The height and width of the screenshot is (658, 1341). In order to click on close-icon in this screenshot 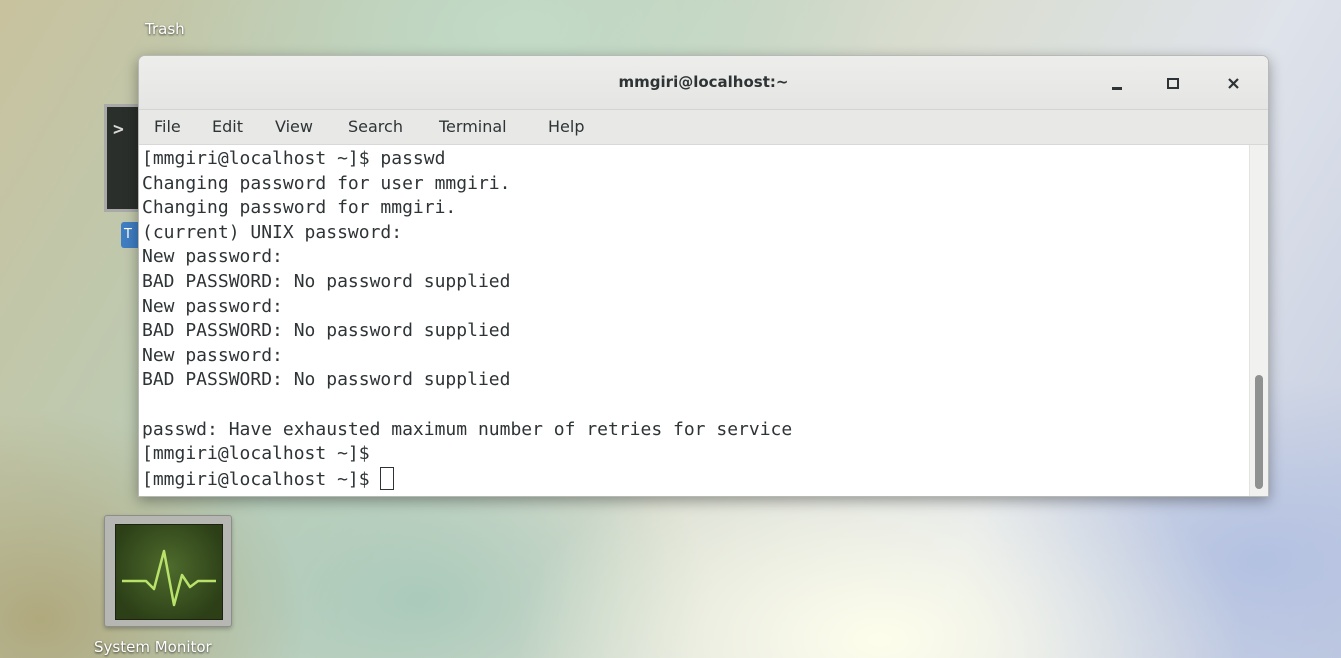, I will do `click(1233, 83)`.